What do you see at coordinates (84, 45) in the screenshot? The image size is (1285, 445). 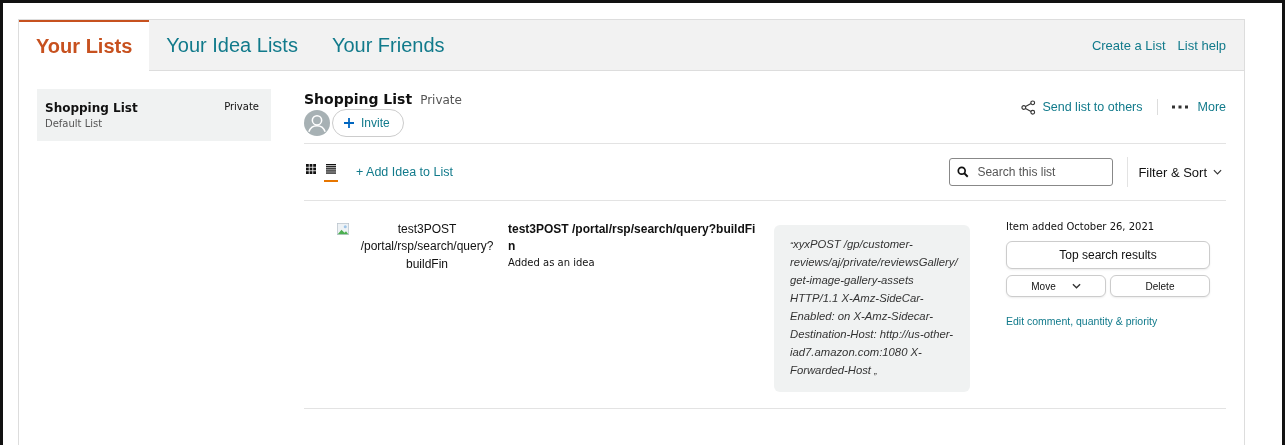 I see `tab: Your Lists` at bounding box center [84, 45].